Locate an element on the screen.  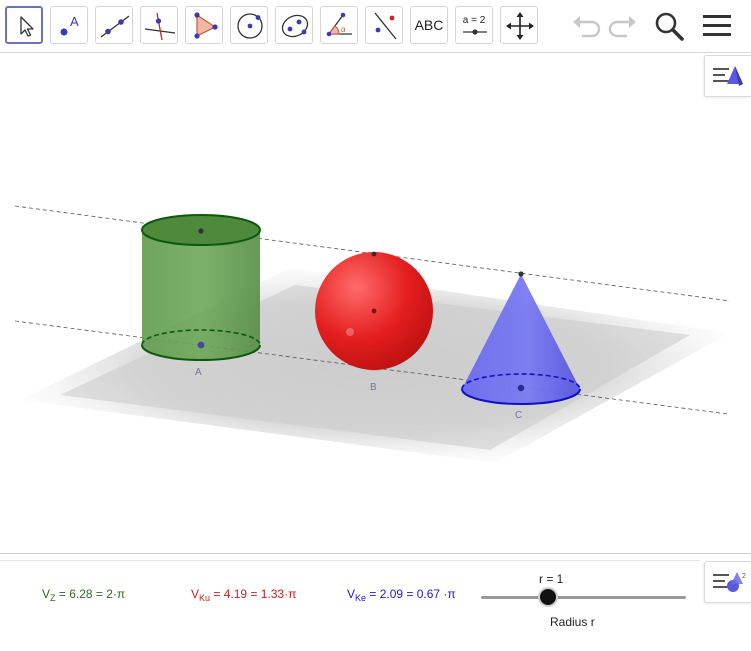
slider-value-label: r = 1 is located at coordinates (551, 579).